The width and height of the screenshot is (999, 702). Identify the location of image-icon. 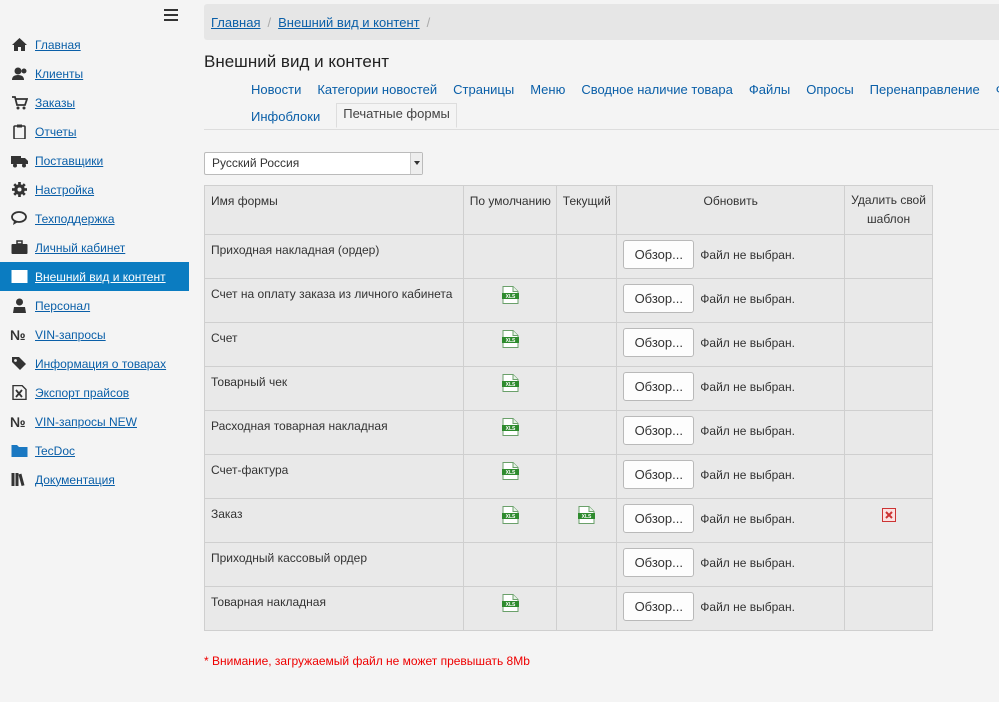
(19, 277).